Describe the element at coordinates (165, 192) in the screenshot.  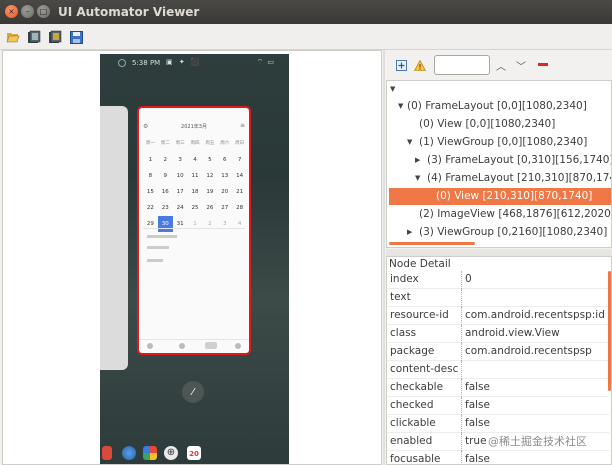
I see `calendar-day: 16` at that location.